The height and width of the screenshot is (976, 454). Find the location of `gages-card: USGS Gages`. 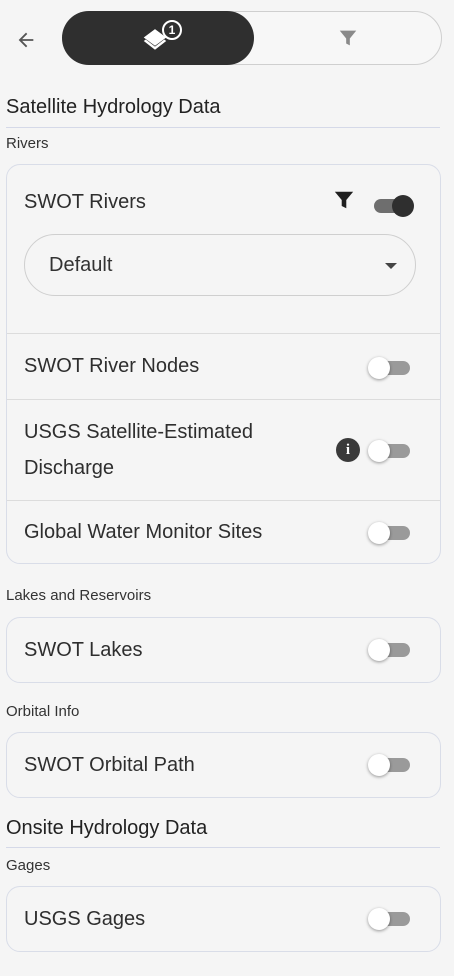

gages-card: USGS Gages is located at coordinates (223, 919).